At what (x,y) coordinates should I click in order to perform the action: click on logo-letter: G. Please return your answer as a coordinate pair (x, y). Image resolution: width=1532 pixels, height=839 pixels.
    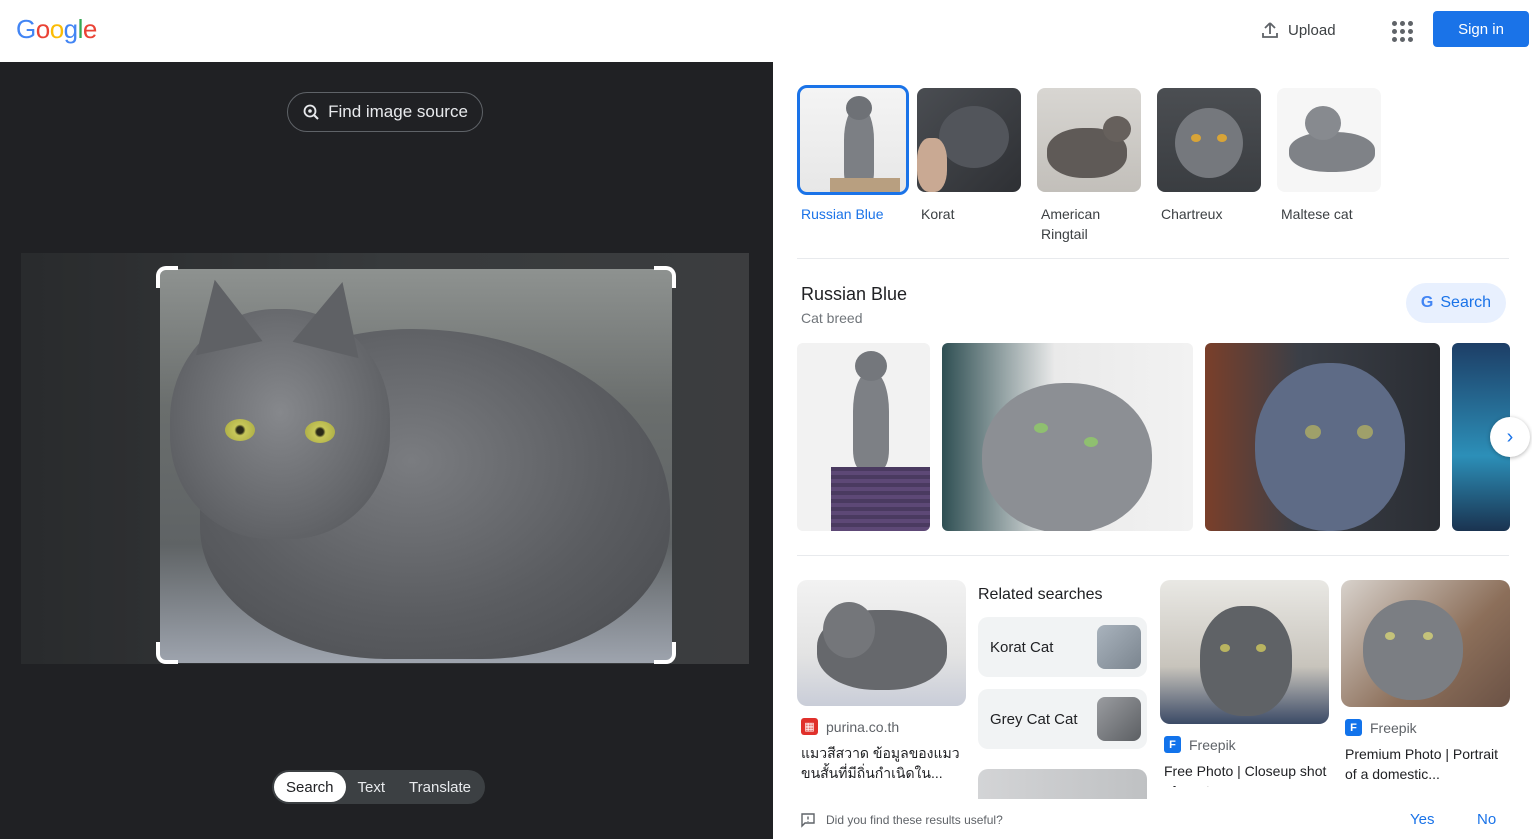
    Looking at the image, I should click on (26, 29).